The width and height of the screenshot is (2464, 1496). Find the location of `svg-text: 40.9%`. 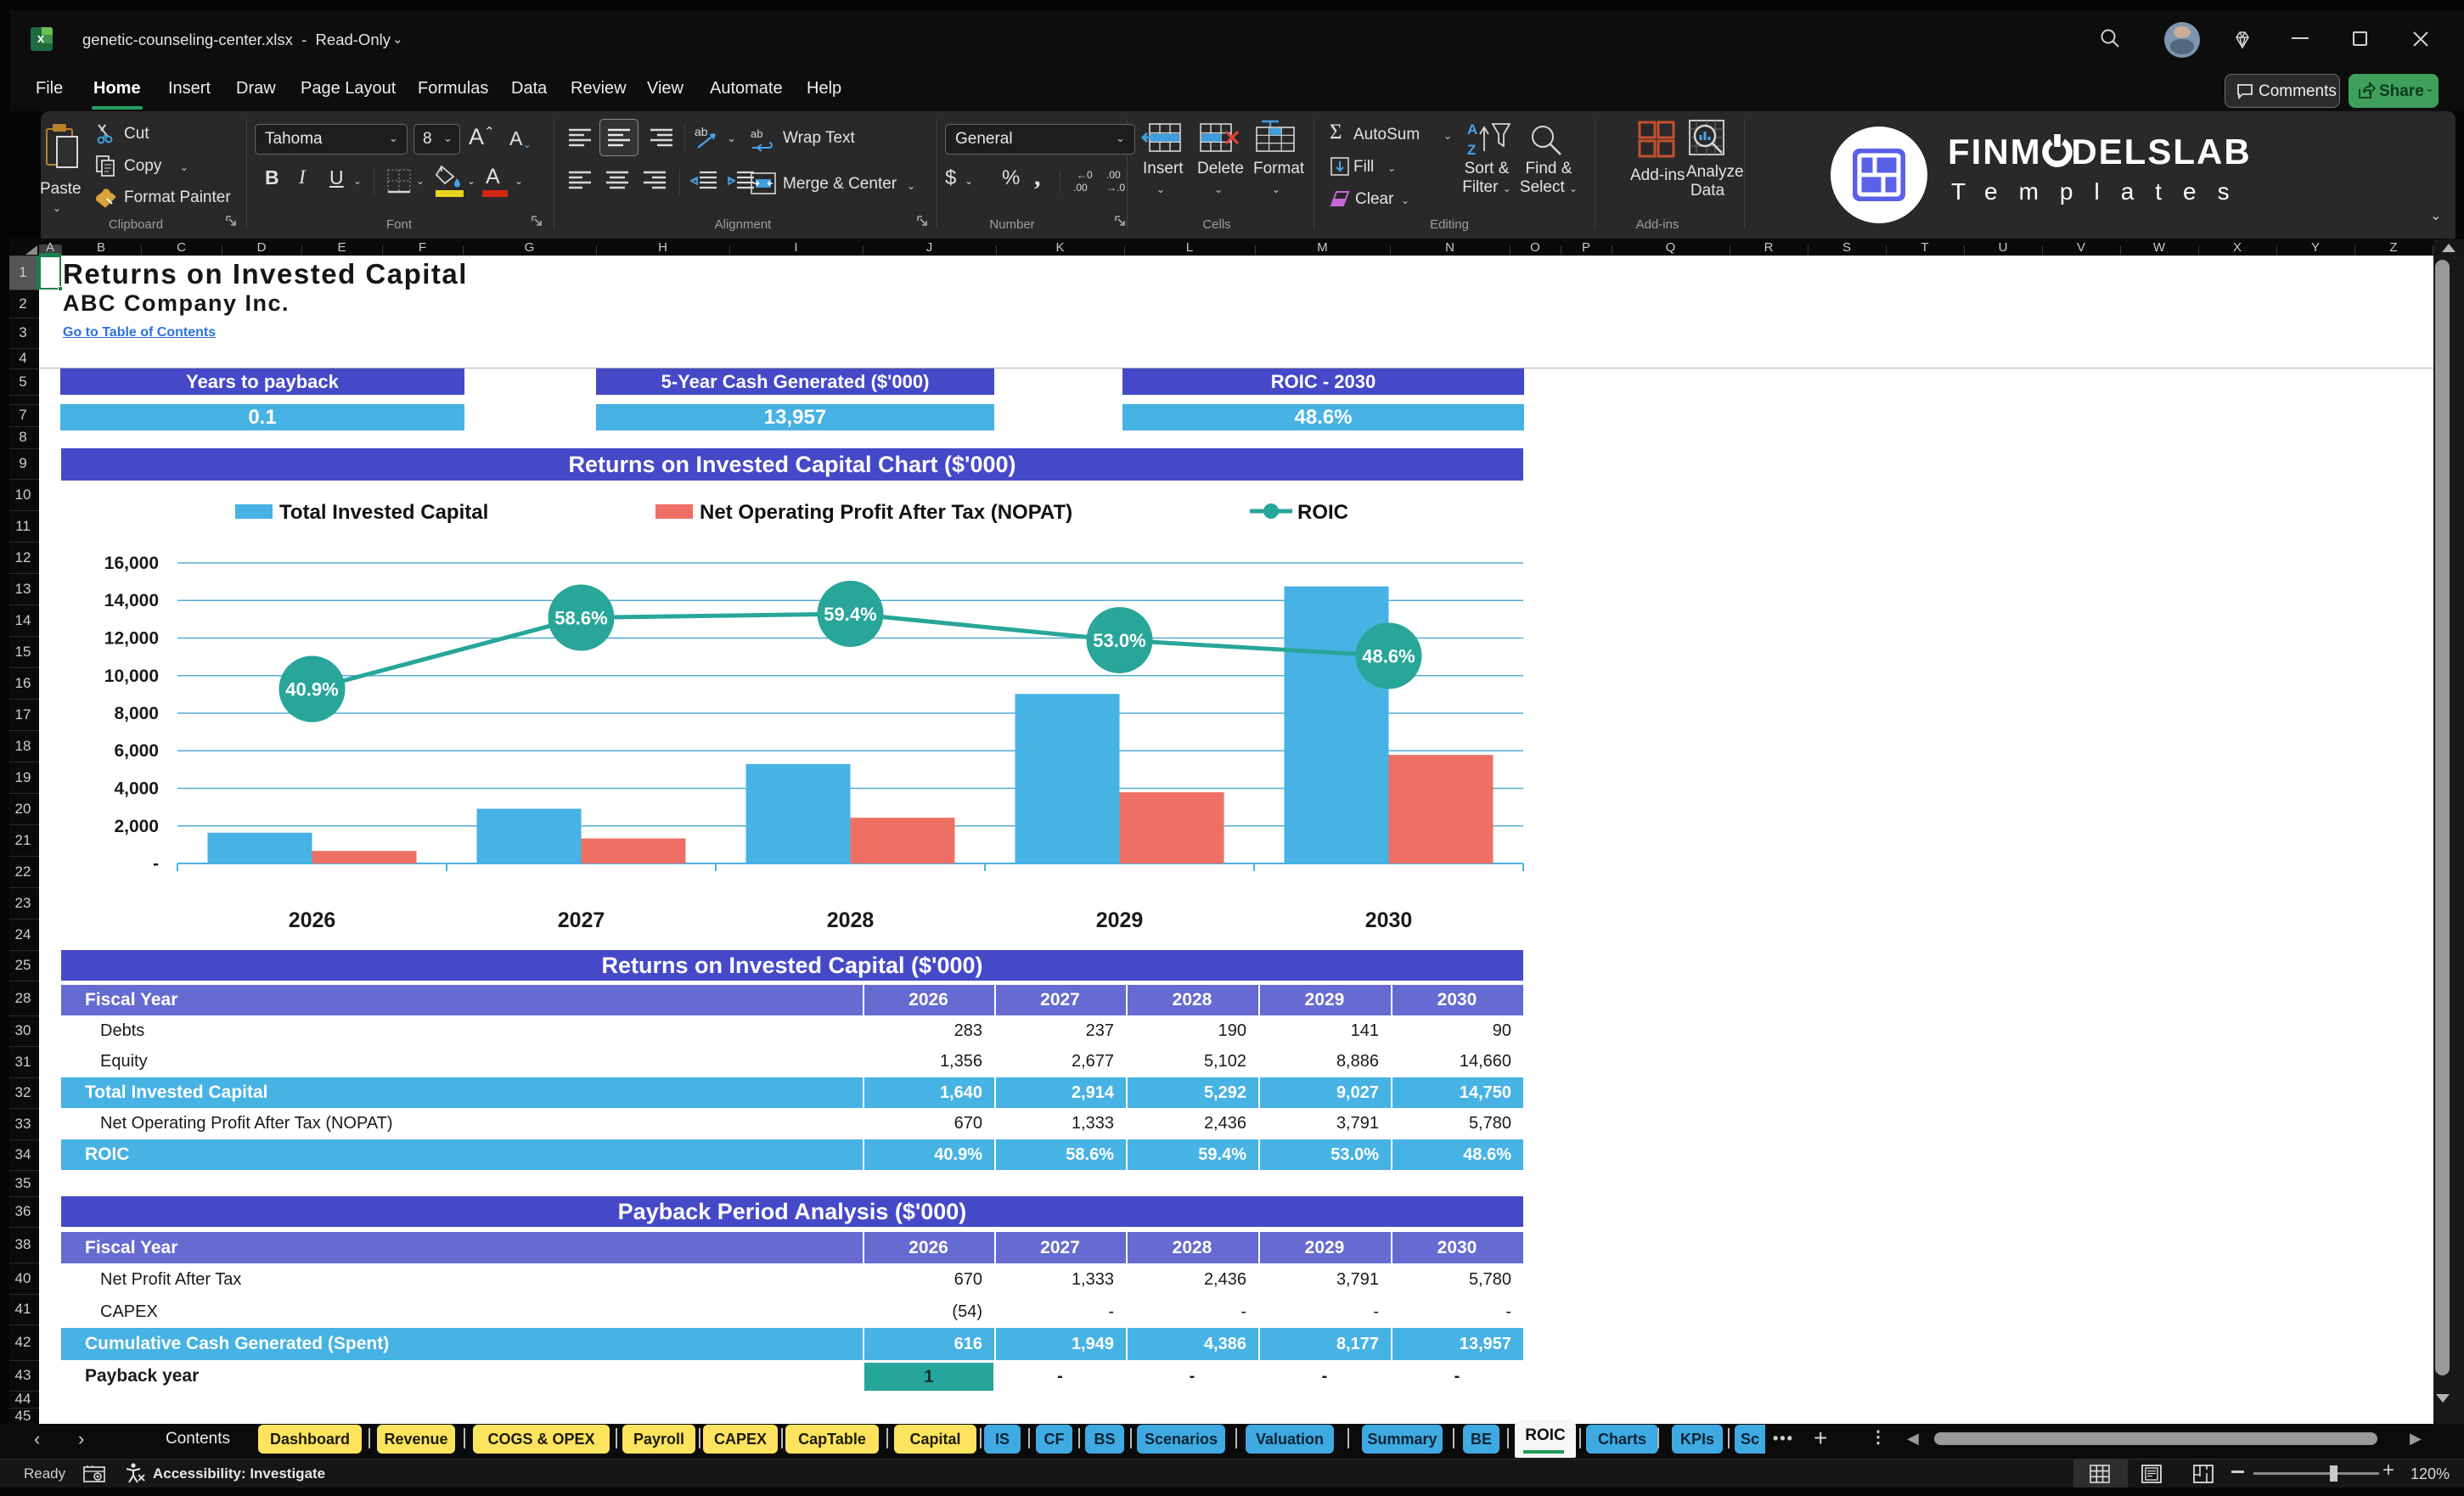

svg-text: 40.9% is located at coordinates (311, 689).